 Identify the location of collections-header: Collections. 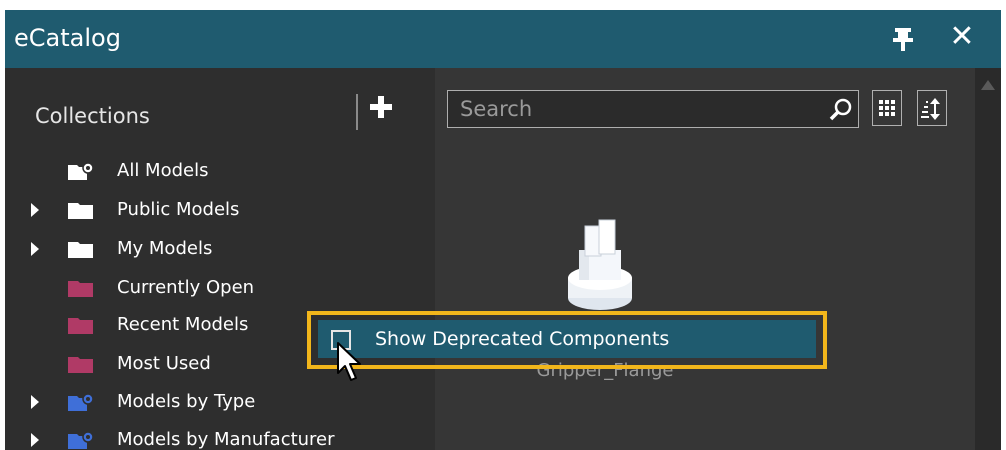
(92, 116).